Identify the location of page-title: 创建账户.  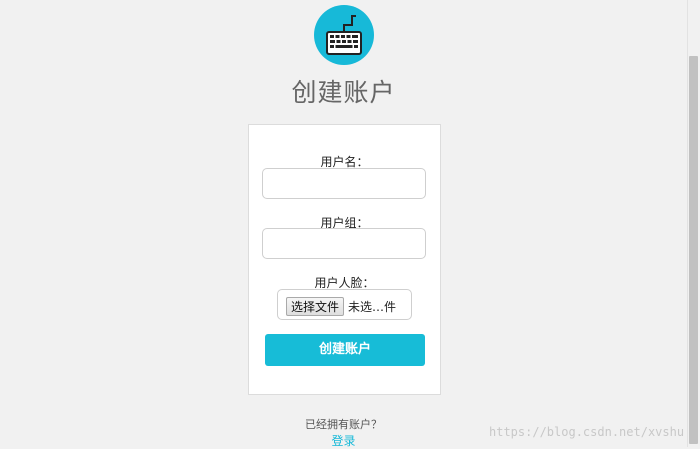
(343, 92).